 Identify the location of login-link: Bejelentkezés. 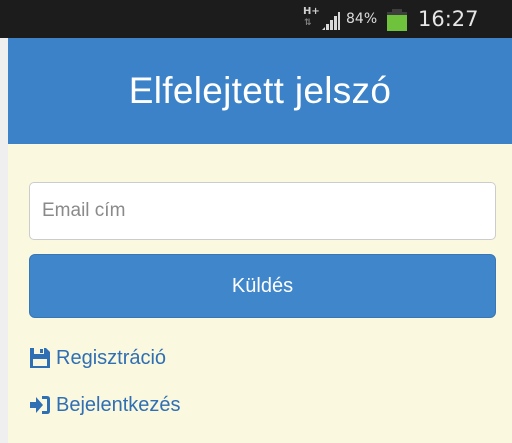
(105, 405).